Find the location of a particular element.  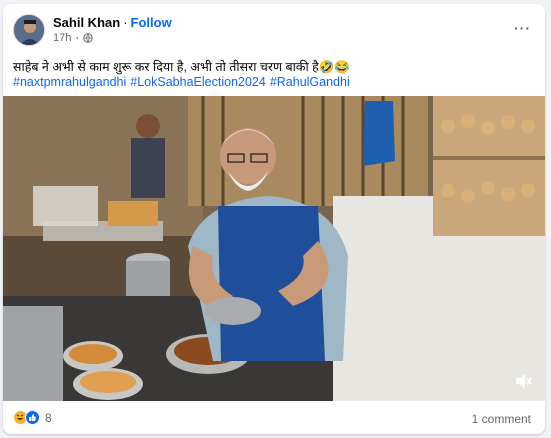

reactions-summary: 8 is located at coordinates (32, 417).